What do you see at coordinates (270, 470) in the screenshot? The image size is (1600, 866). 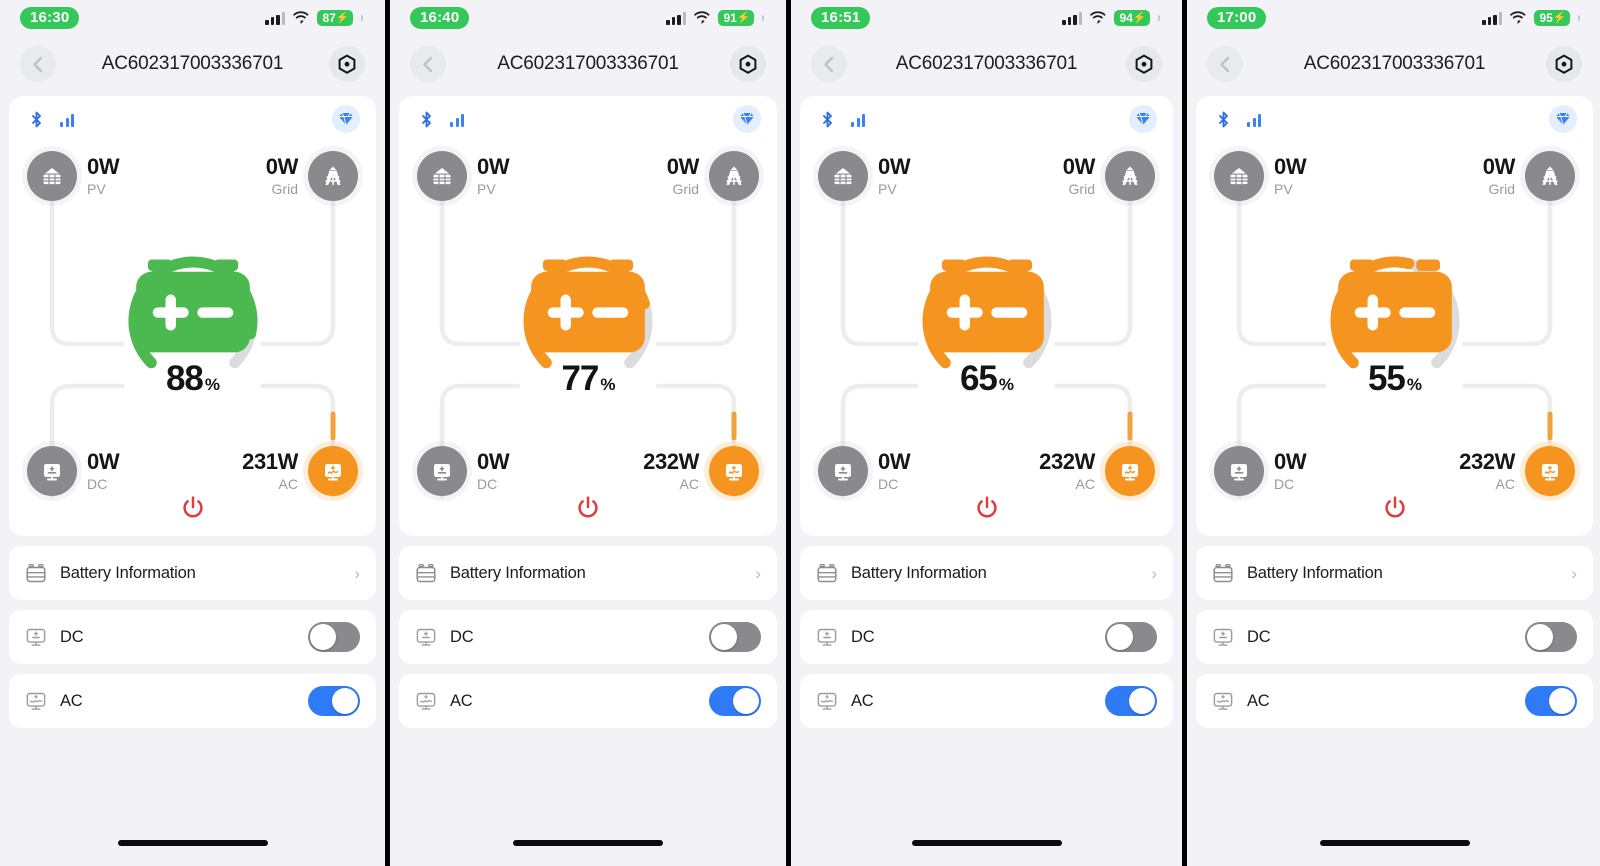 I see `flow-node-ac-text: 231W AC` at bounding box center [270, 470].